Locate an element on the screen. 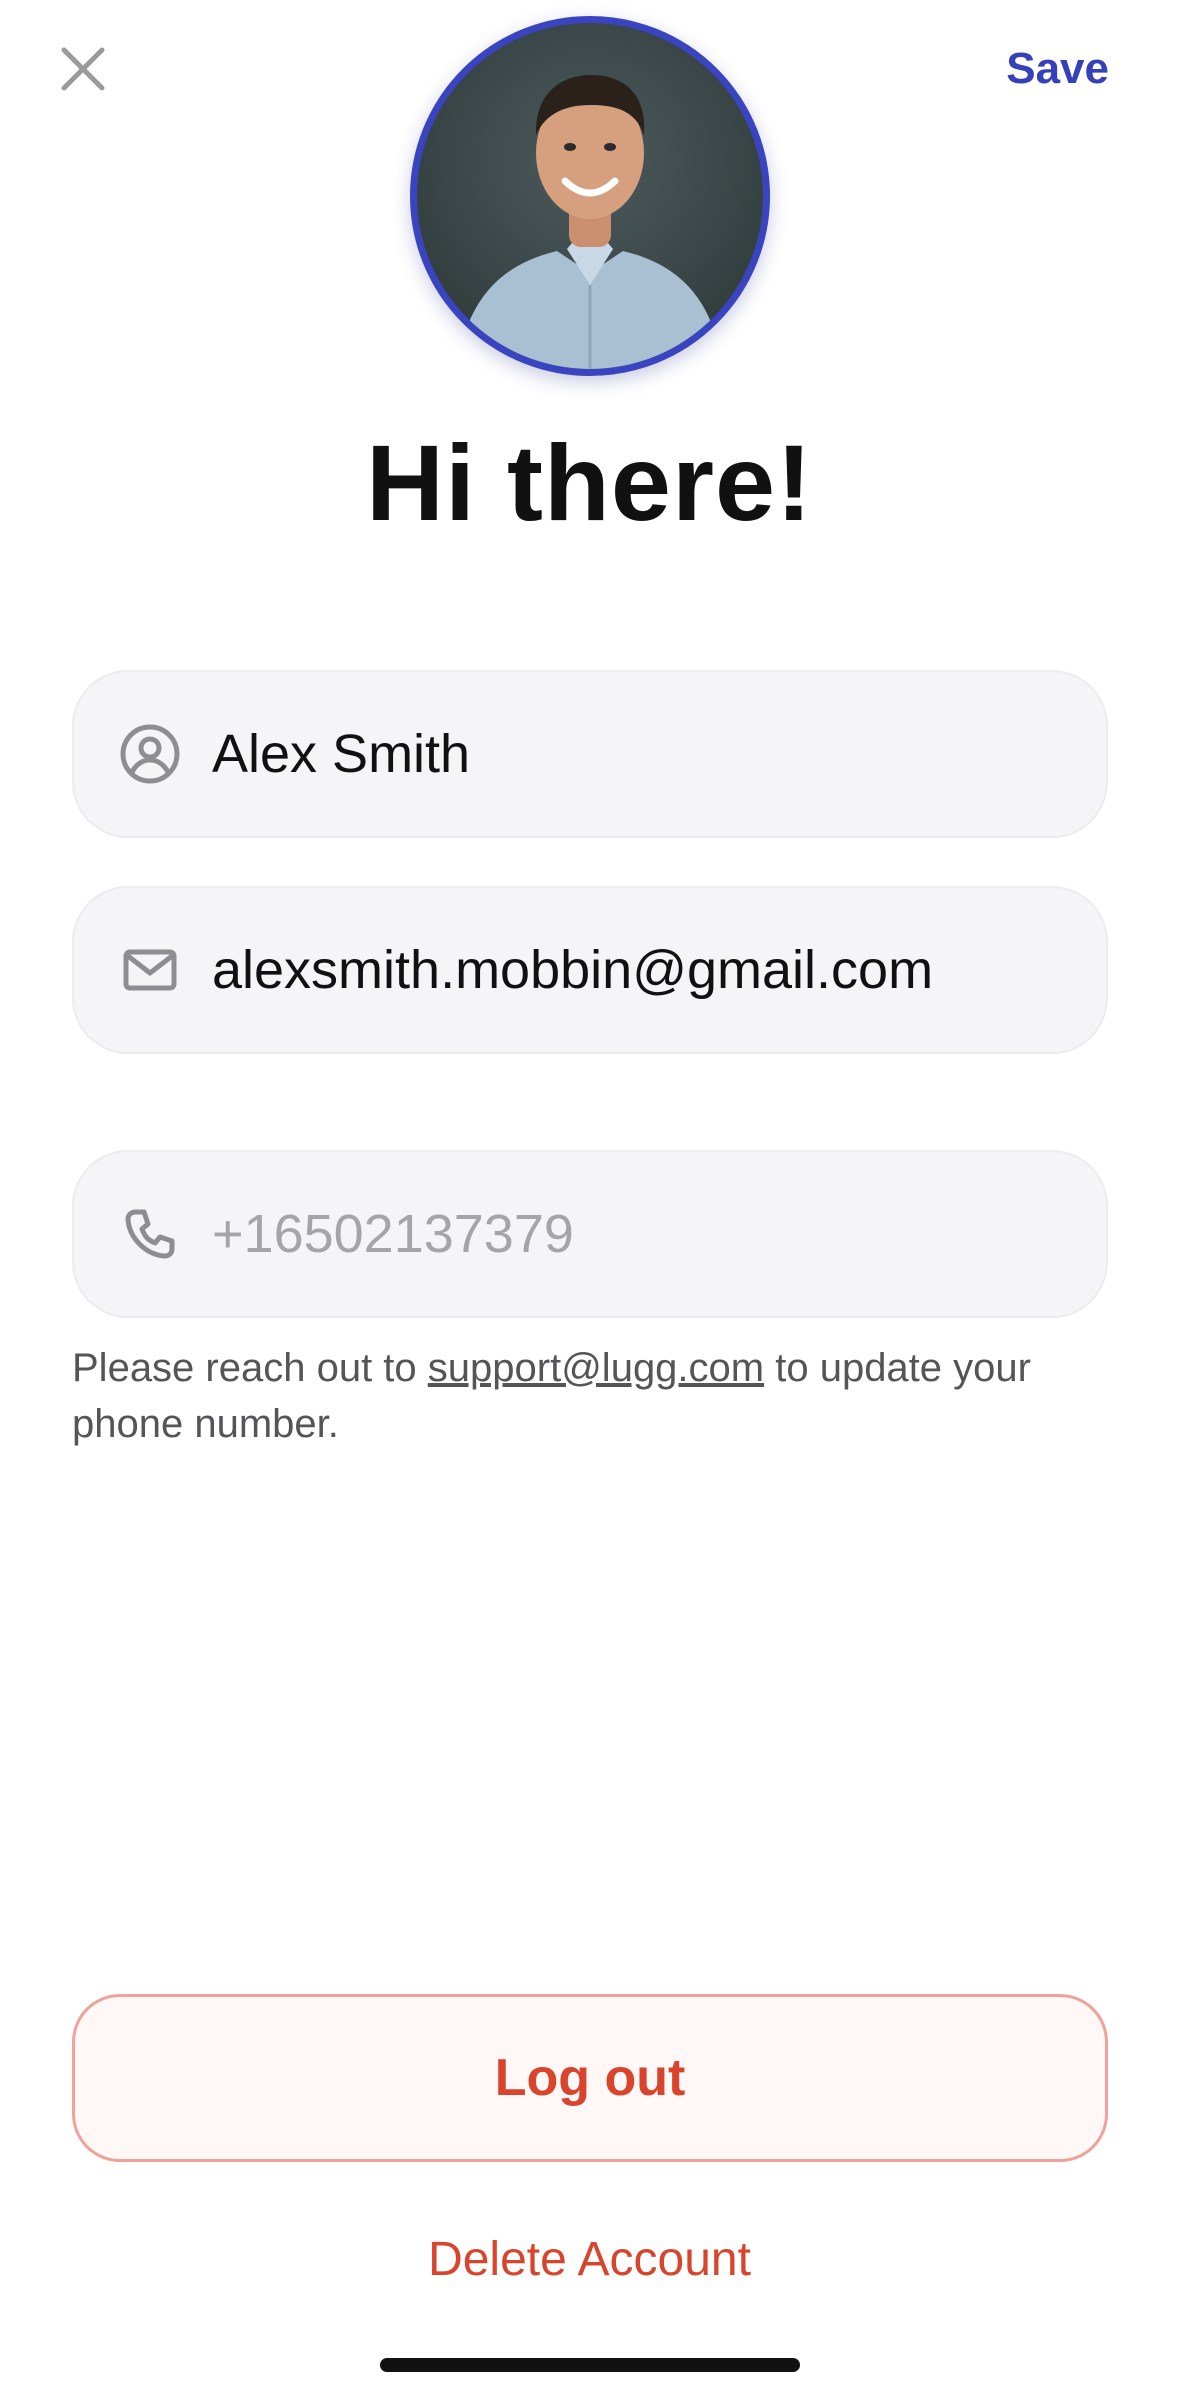 This screenshot has height=2396, width=1179. support-email-link: support@lugg.com is located at coordinates (596, 1368).